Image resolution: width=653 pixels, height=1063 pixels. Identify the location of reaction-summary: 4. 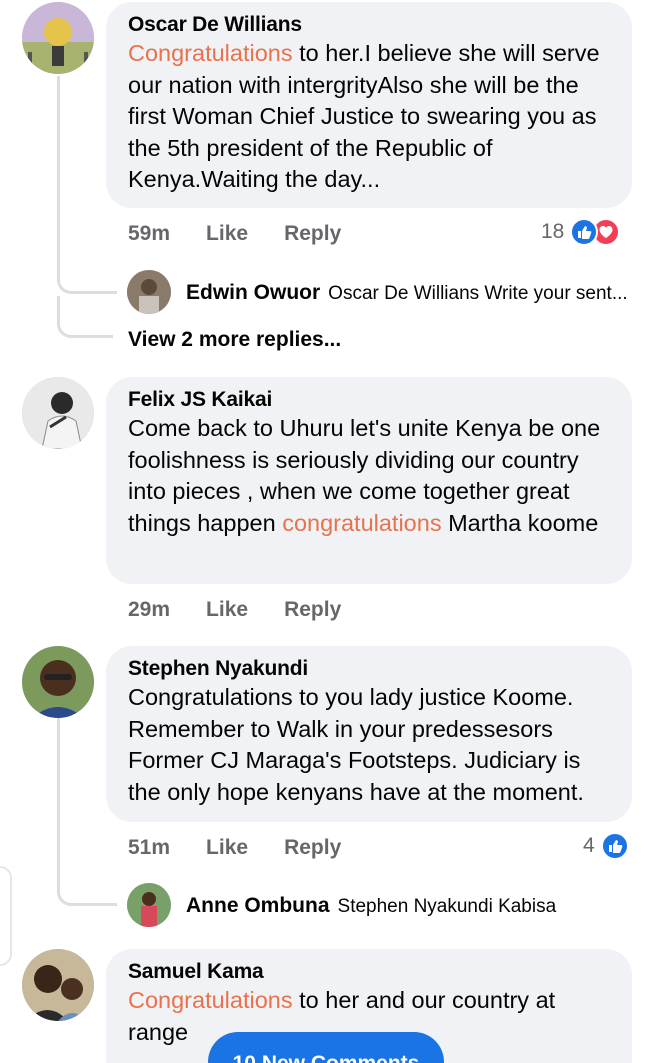
(606, 846).